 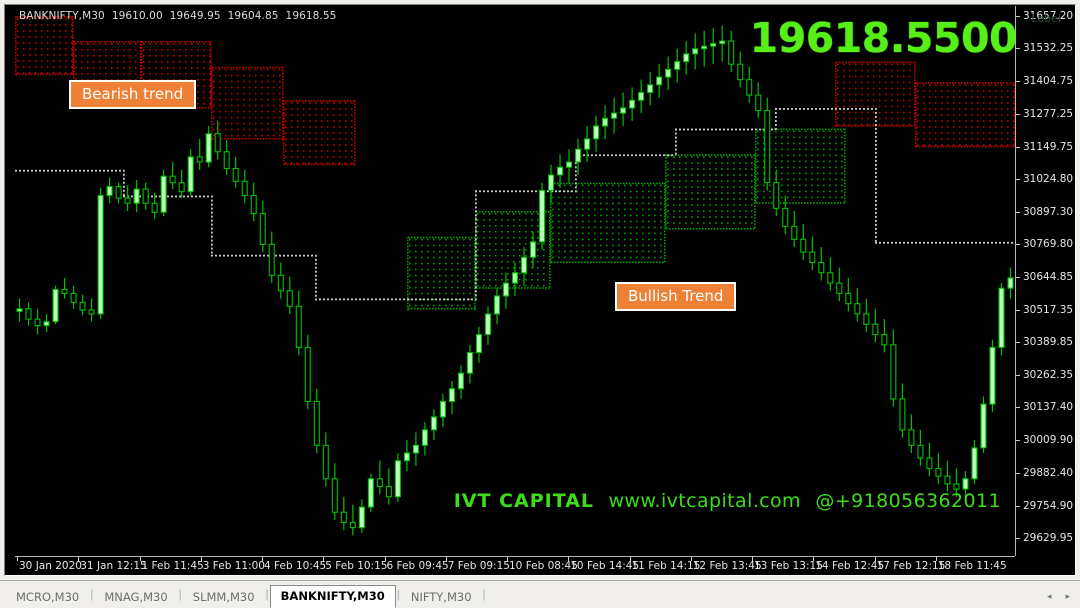 I want to click on price-axis-label: 30137.40, so click(x=1048, y=407).